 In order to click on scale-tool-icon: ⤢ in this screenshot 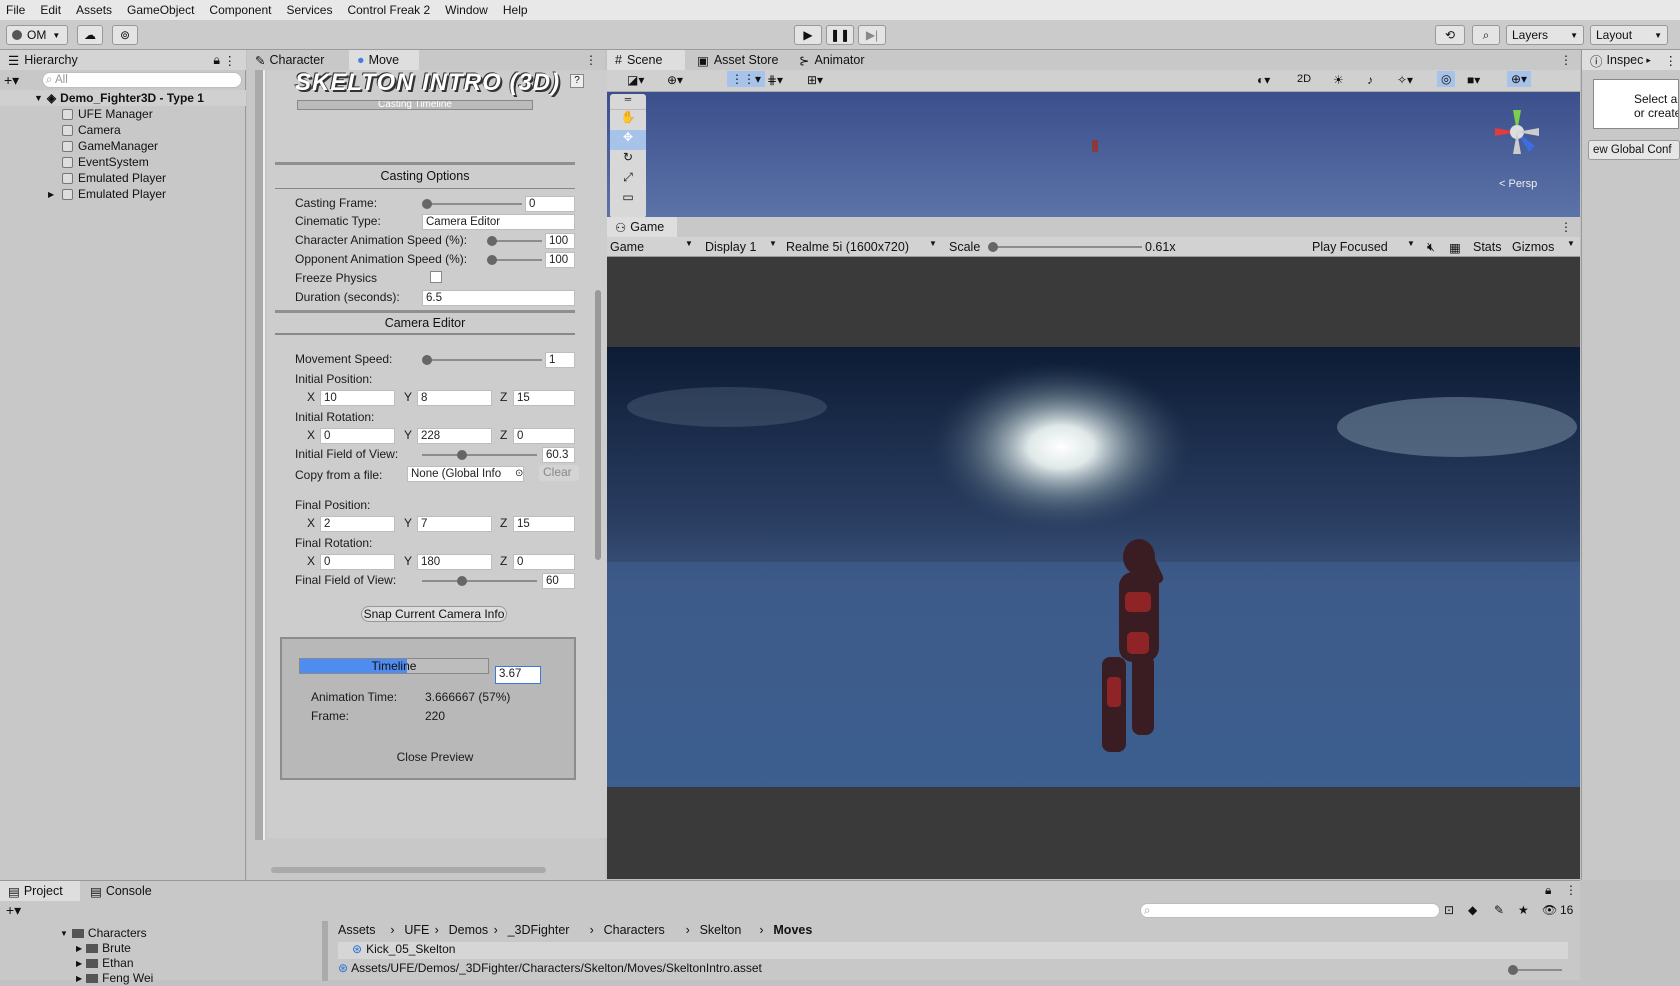, I will do `click(628, 180)`.